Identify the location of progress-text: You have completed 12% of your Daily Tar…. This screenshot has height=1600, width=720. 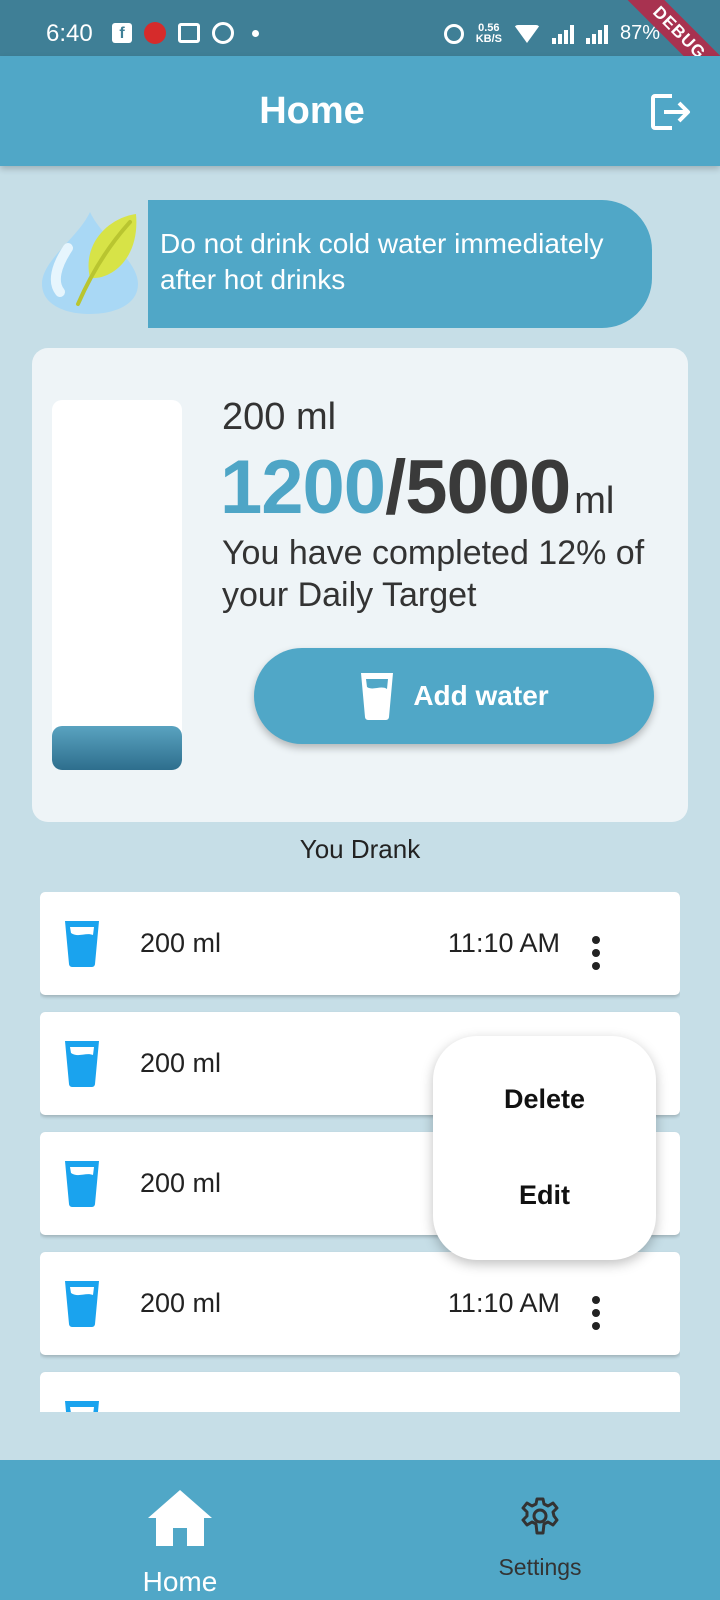
(433, 574).